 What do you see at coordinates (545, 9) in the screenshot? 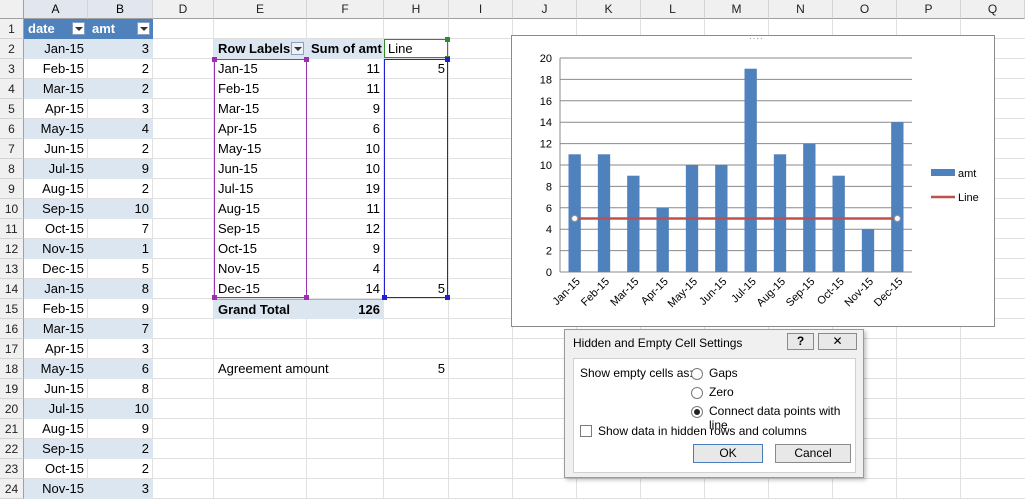
I see `column-header-j: J` at bounding box center [545, 9].